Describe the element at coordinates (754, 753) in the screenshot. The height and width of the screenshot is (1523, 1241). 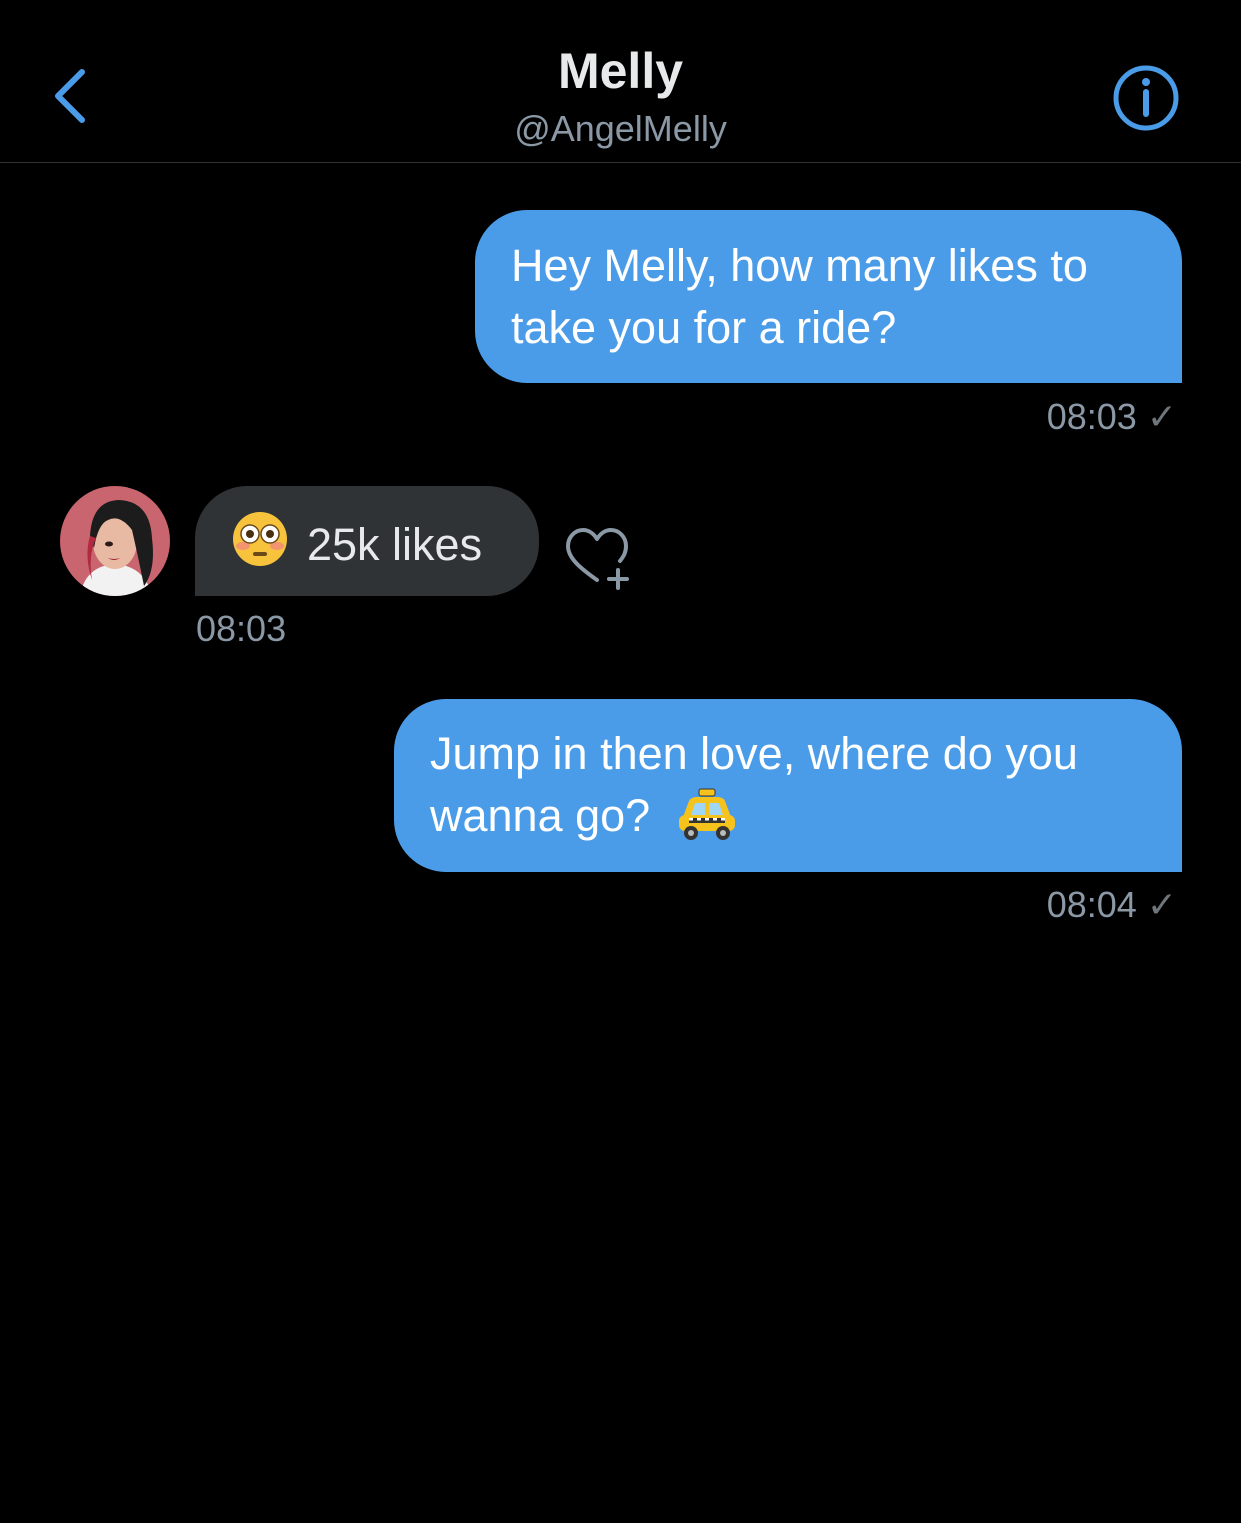
I see `message-text-line: Jump in then love, where do you` at that location.